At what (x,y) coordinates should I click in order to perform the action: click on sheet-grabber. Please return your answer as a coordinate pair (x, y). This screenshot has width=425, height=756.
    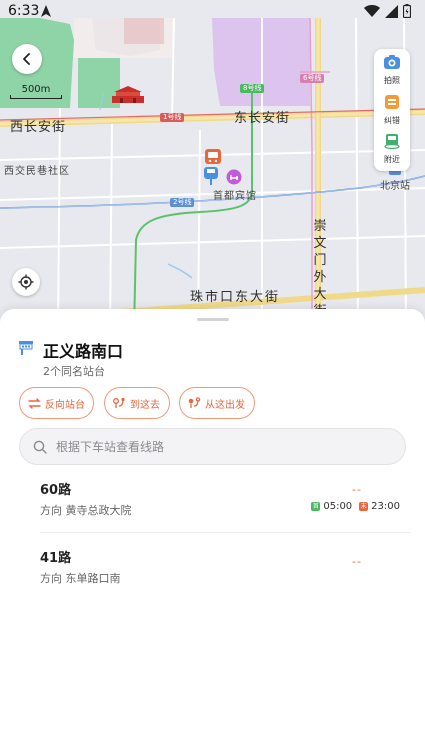
    Looking at the image, I should click on (213, 319).